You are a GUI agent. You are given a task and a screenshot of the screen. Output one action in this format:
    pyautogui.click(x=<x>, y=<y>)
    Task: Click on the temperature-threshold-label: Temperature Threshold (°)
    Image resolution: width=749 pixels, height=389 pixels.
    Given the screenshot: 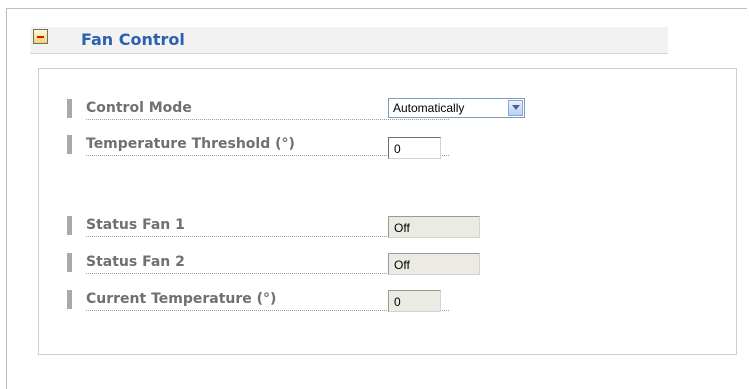 What is the action you would take?
    pyautogui.click(x=190, y=144)
    